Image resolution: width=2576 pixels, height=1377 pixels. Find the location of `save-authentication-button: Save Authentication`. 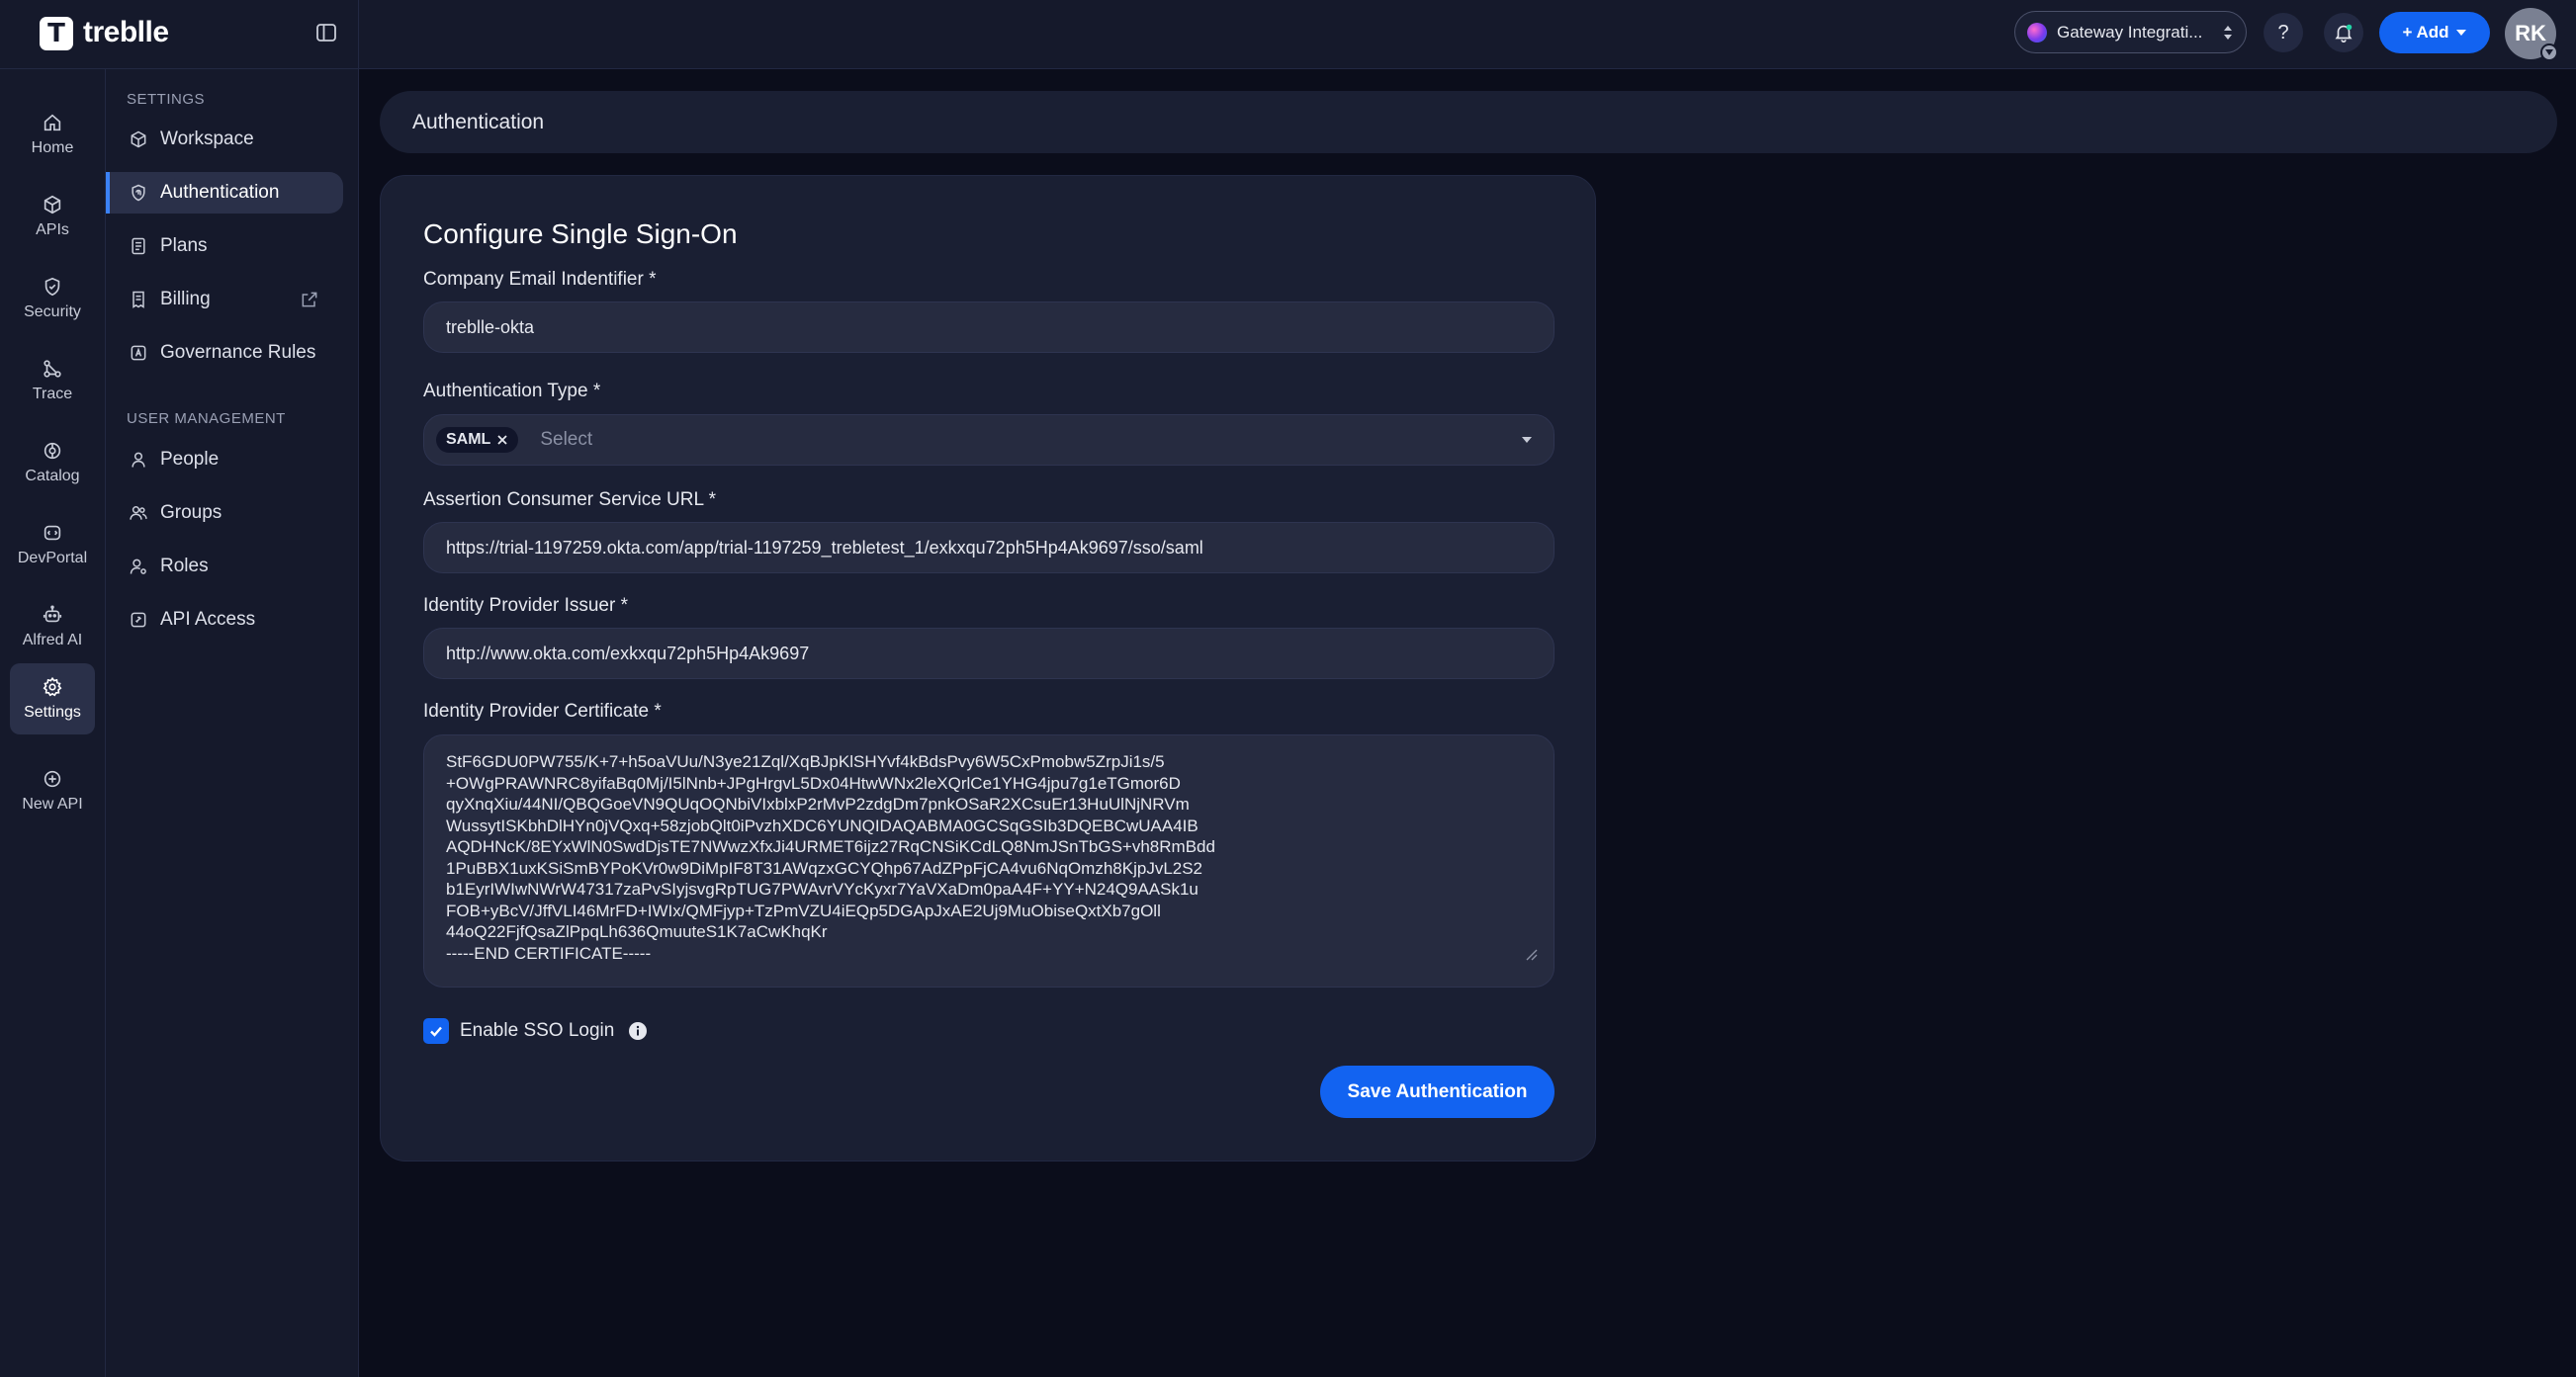

save-authentication-button: Save Authentication is located at coordinates (1437, 1092).